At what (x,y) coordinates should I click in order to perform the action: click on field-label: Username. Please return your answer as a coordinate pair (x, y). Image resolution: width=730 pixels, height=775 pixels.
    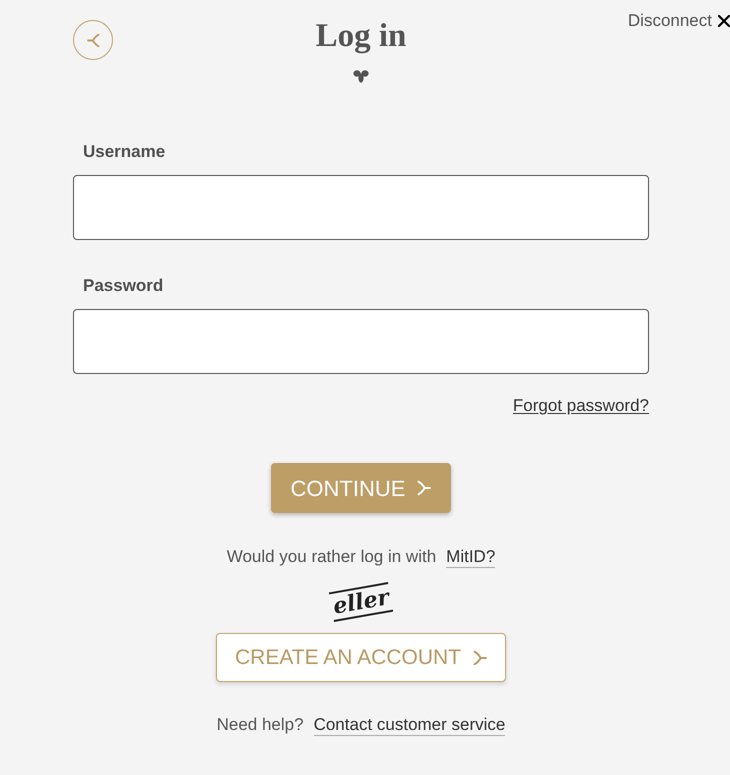
    Looking at the image, I should click on (124, 152).